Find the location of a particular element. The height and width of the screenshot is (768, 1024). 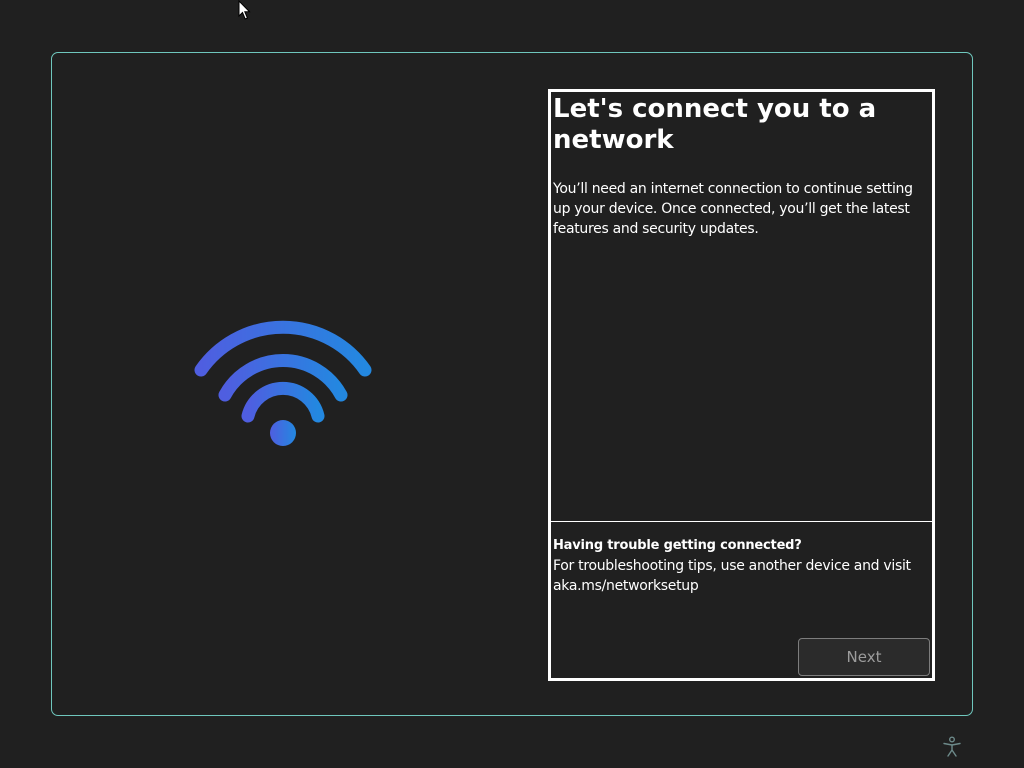

mouse-cursor-icon is located at coordinates (244, 10).